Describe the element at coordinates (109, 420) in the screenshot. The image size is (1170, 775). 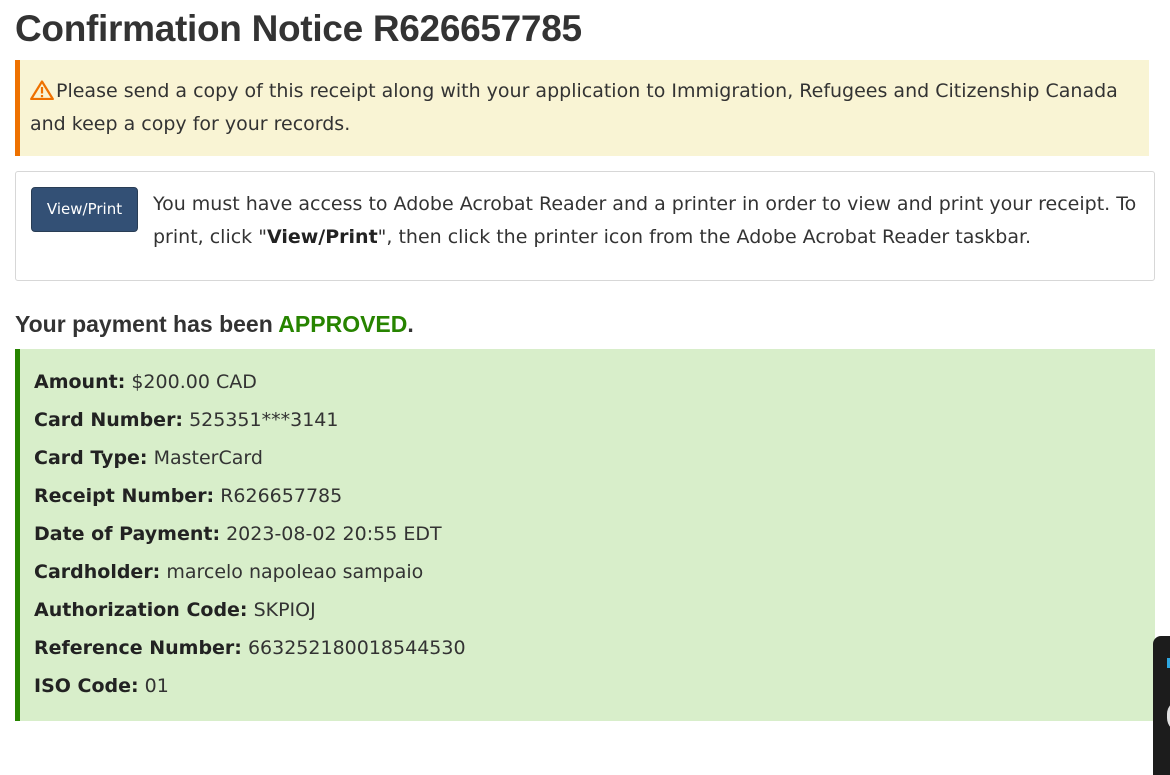
I see `detail-label: Card Number:` at that location.